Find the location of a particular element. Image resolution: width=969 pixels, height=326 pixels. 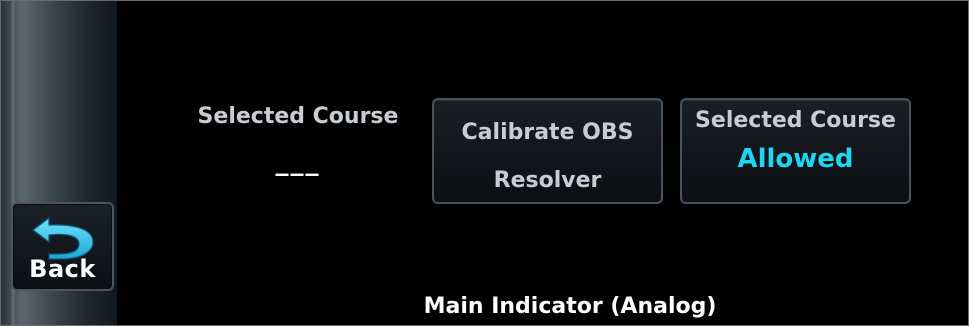

calibrate-button-label-line1: Calibrate OBS is located at coordinates (547, 132).